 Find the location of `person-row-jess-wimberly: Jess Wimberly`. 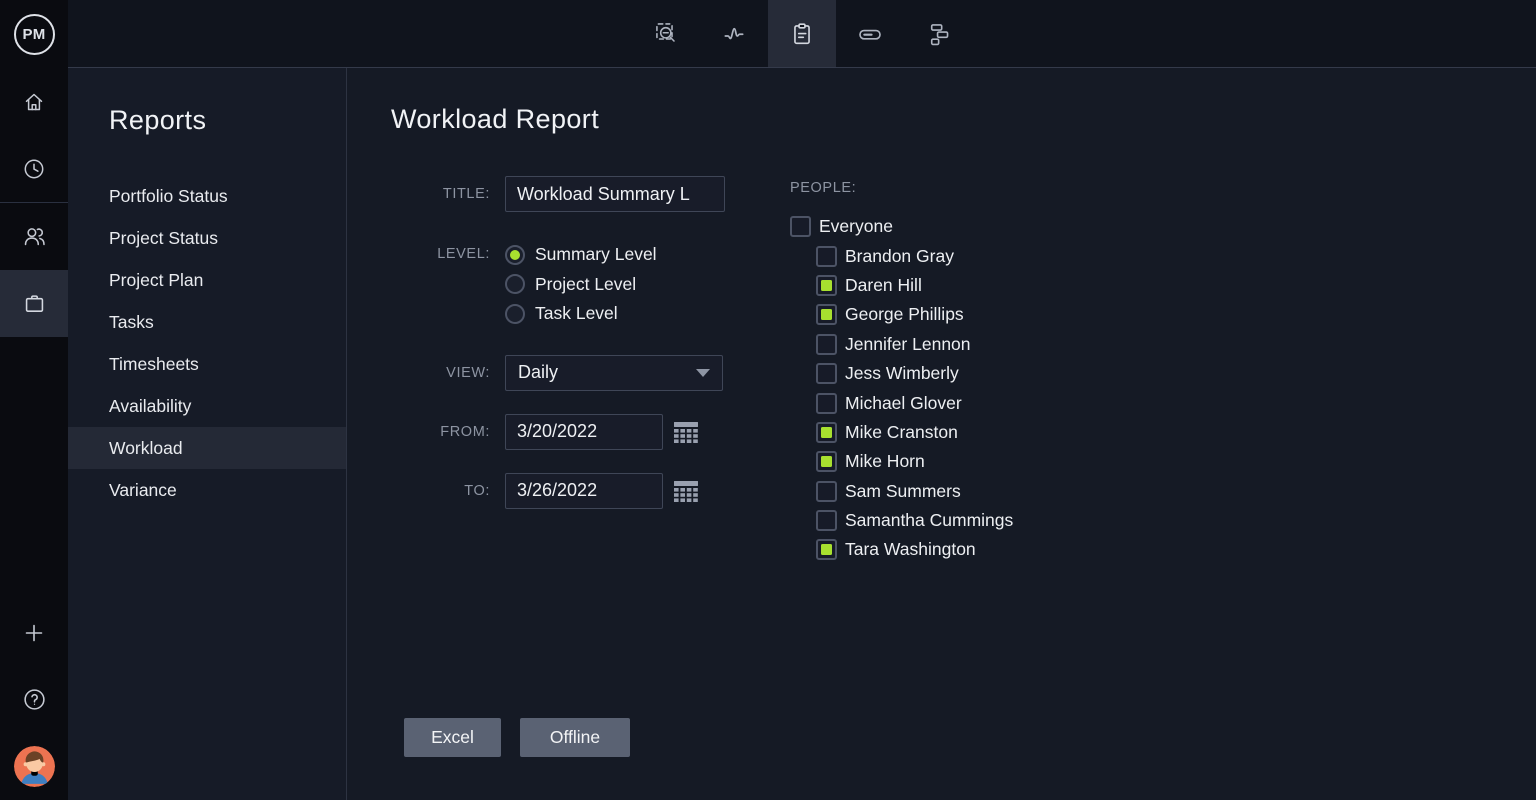

person-row-jess-wimberly: Jess Wimberly is located at coordinates (914, 373).